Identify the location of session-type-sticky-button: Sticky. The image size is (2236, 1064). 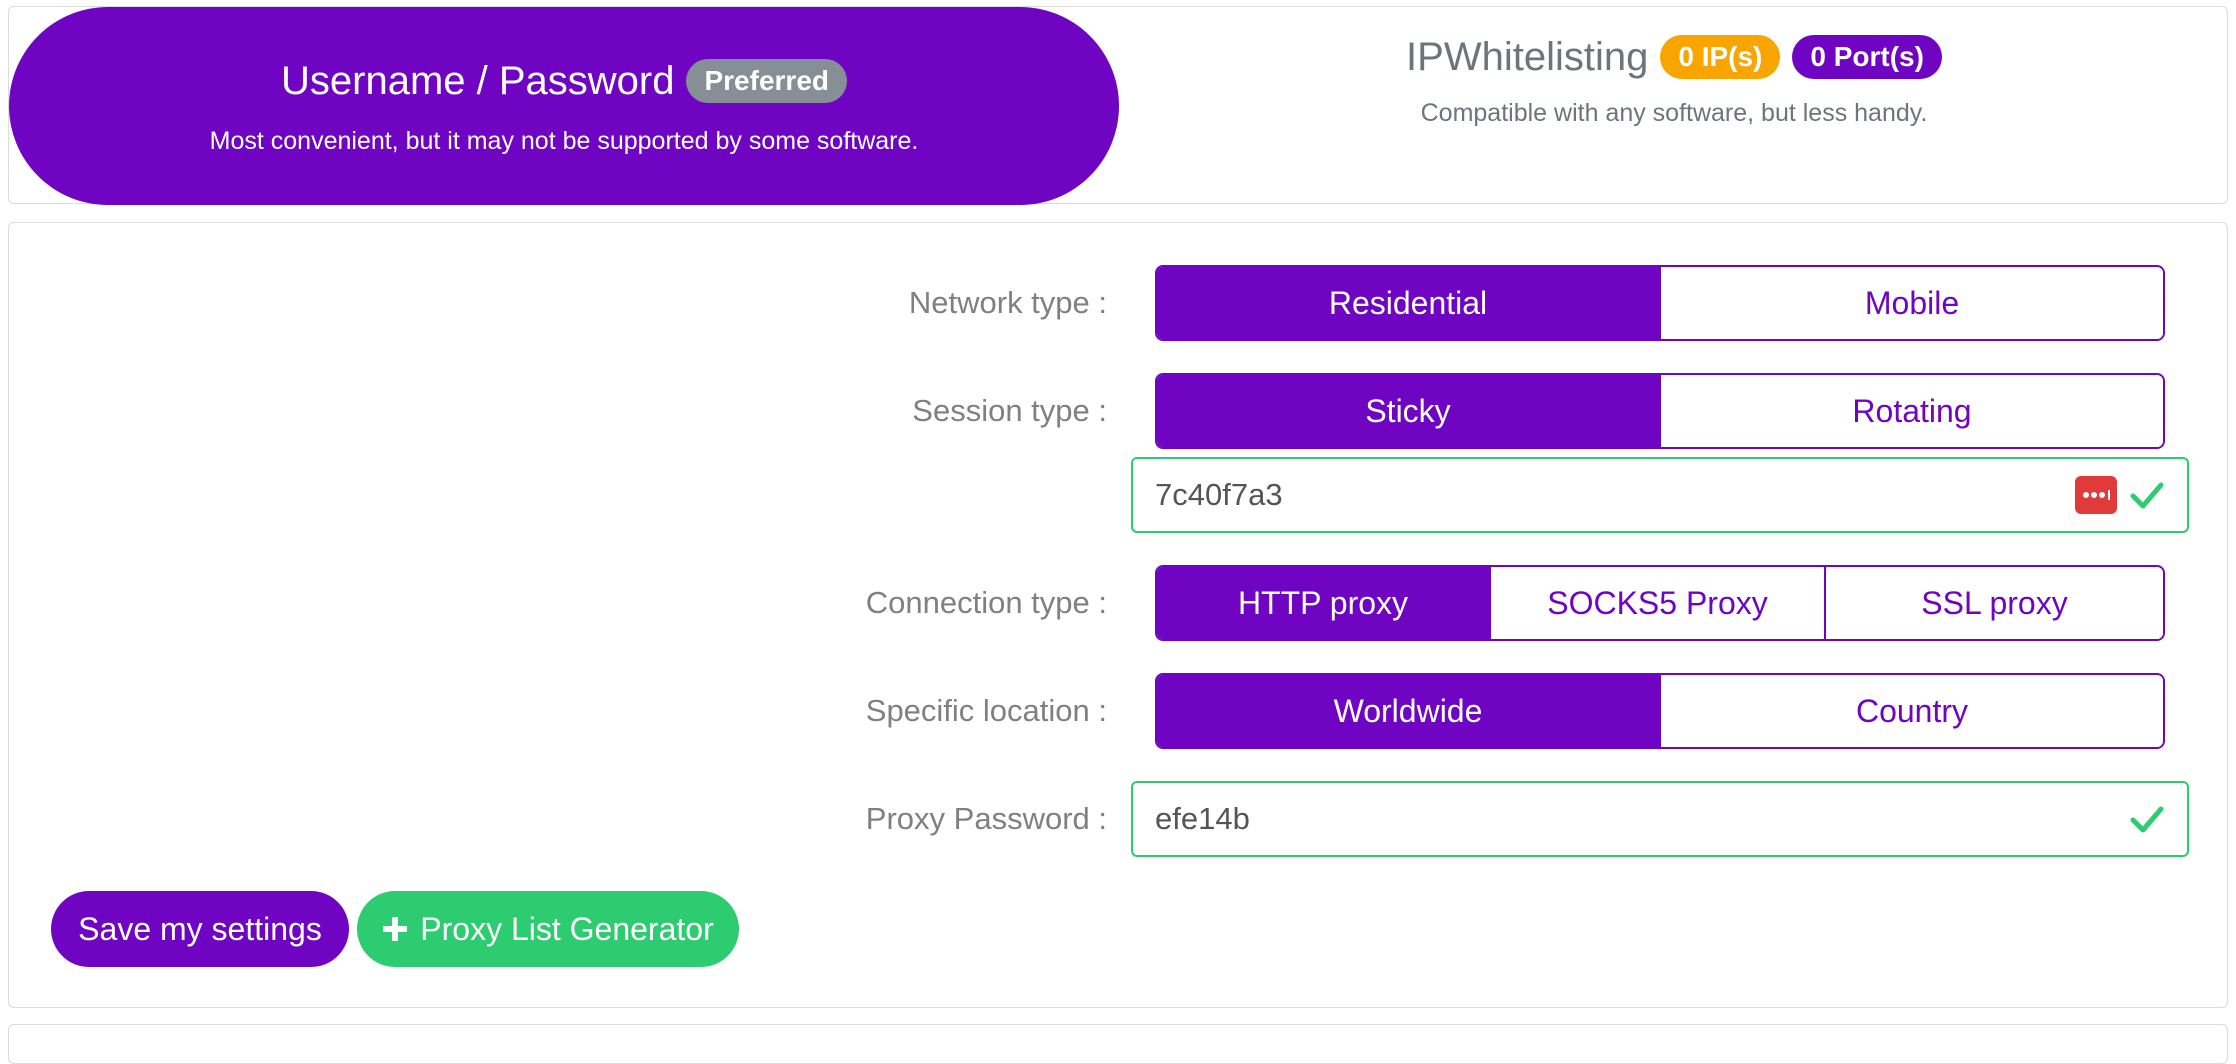
(1409, 411).